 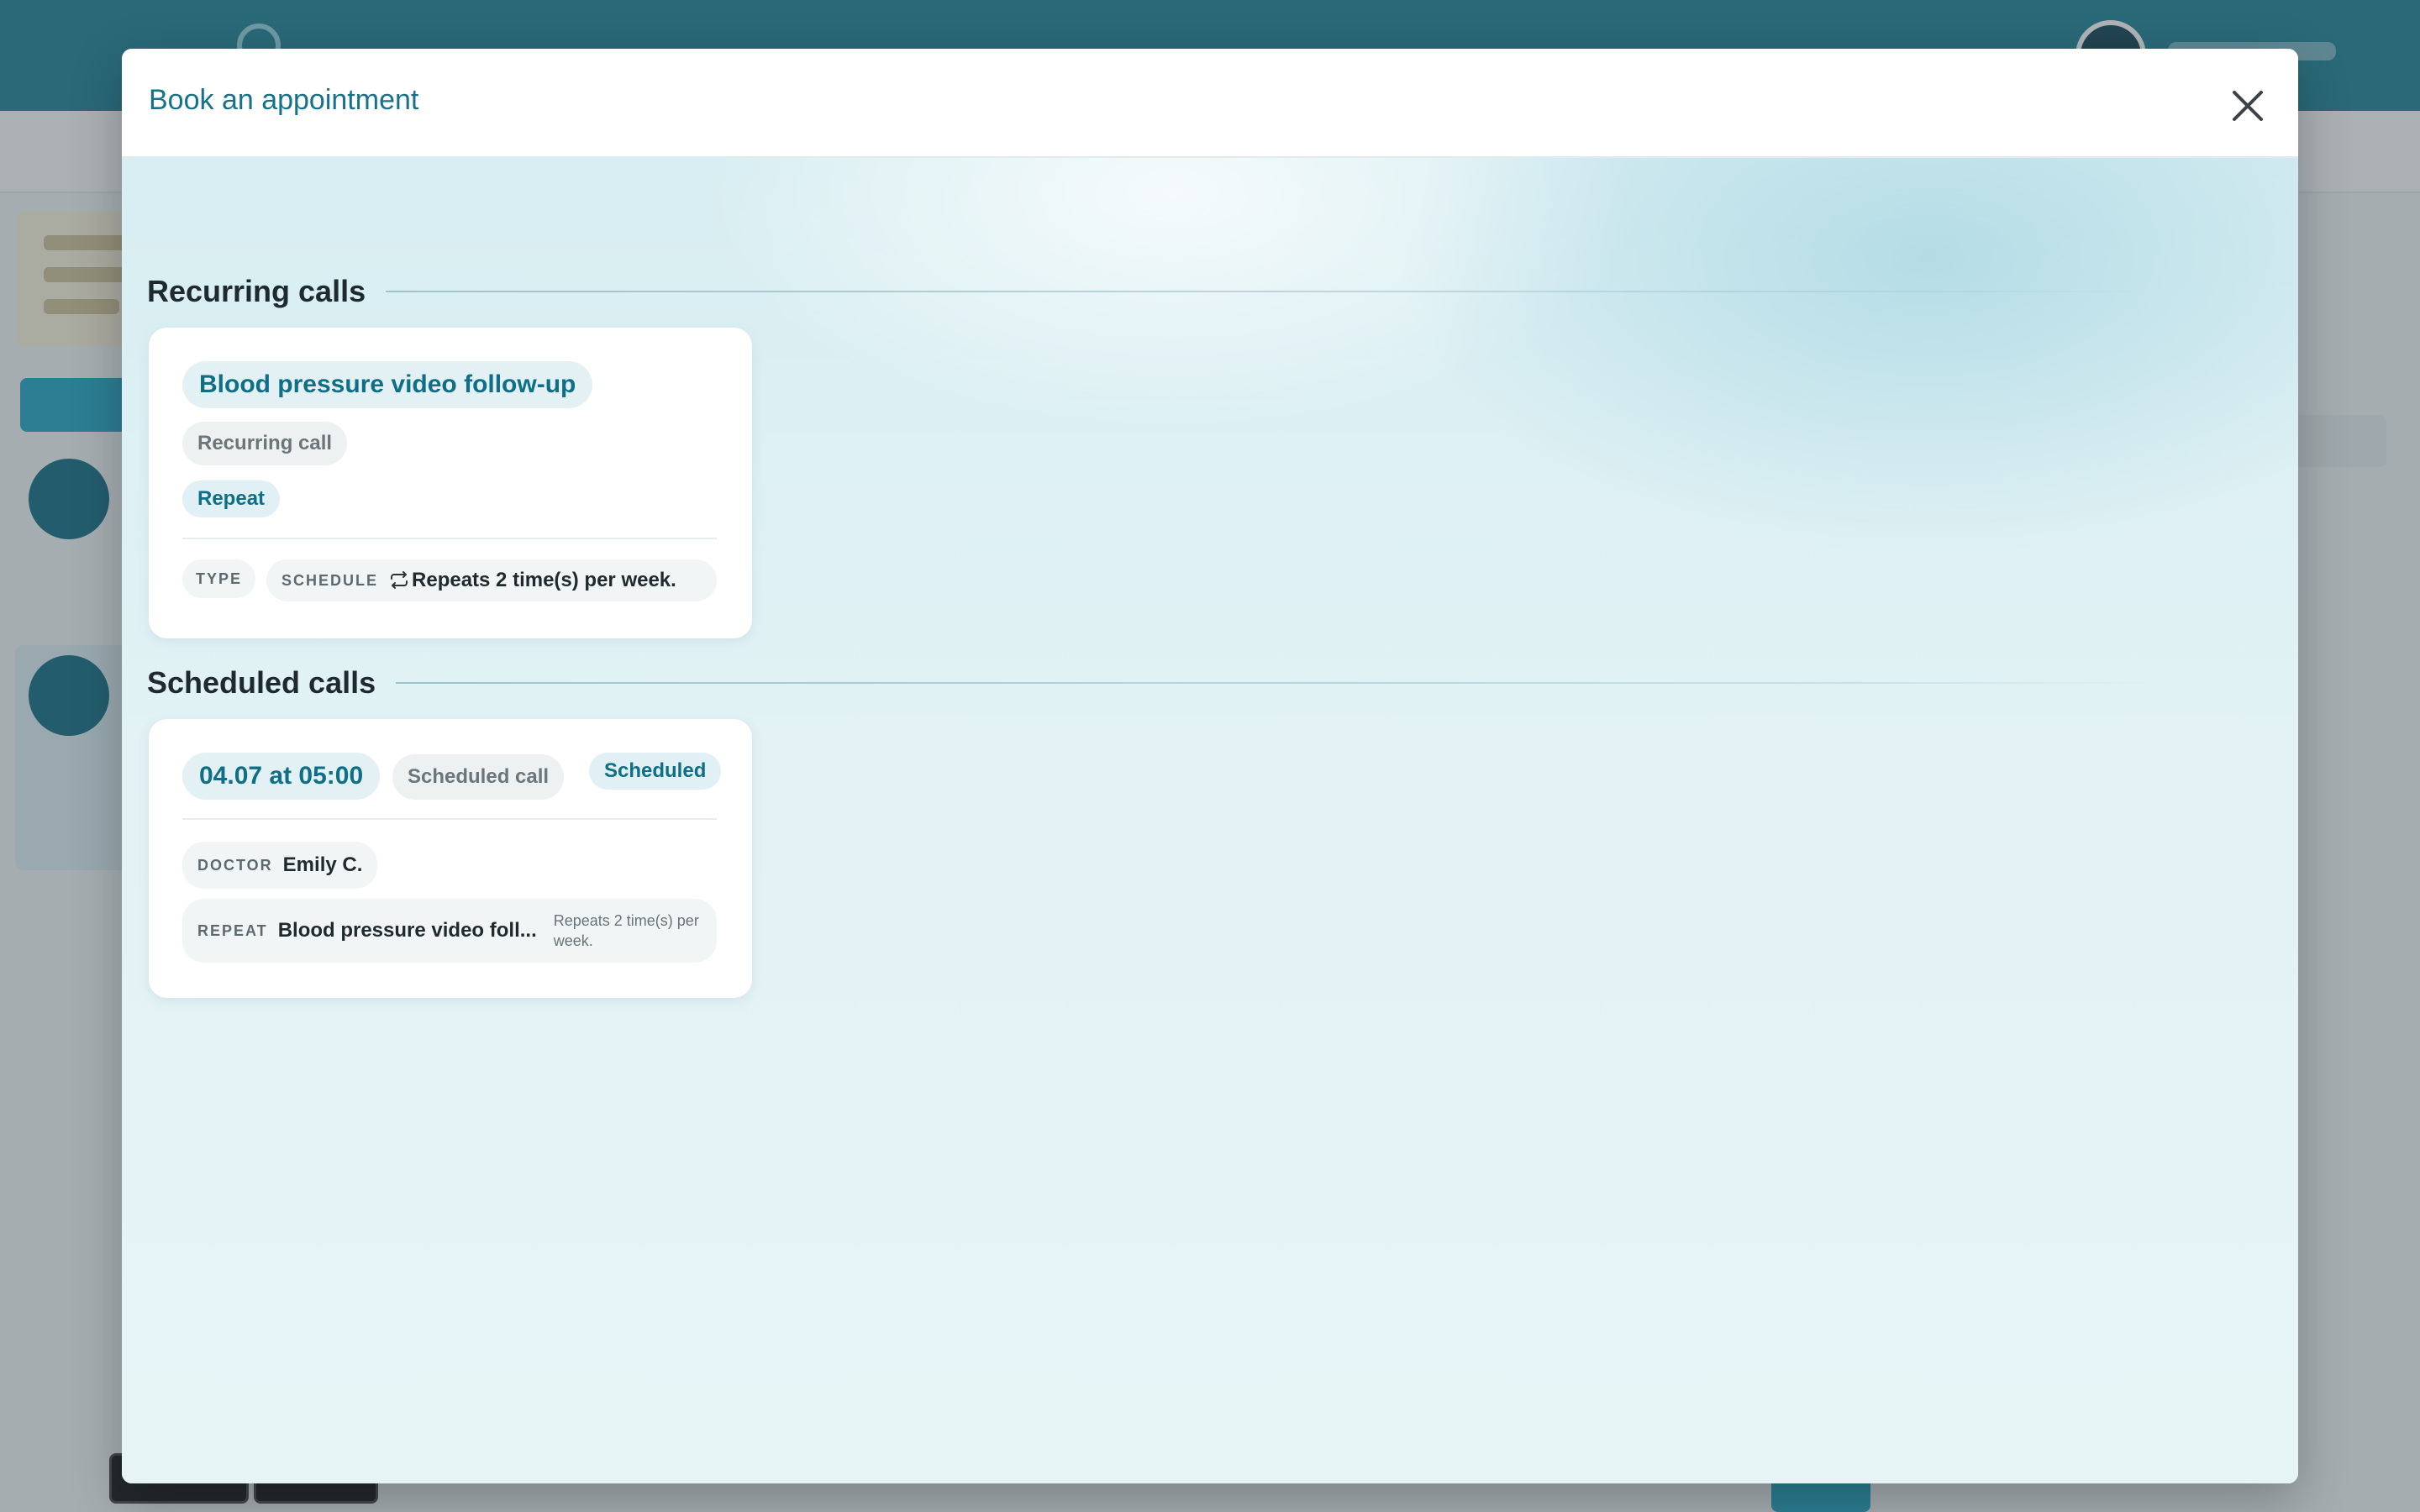 What do you see at coordinates (479, 777) in the screenshot?
I see `type-badge: Scheduled call` at bounding box center [479, 777].